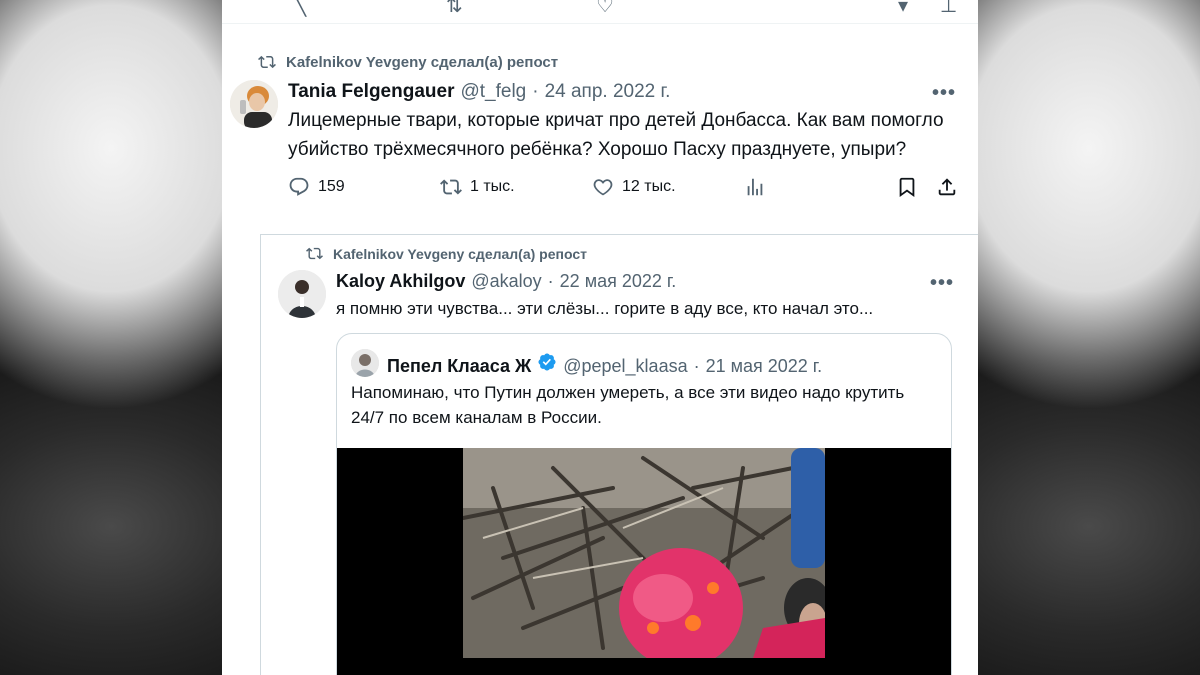  Describe the element at coordinates (492, 186) in the screenshot. I see `repost-count: 1 тыс.` at that location.